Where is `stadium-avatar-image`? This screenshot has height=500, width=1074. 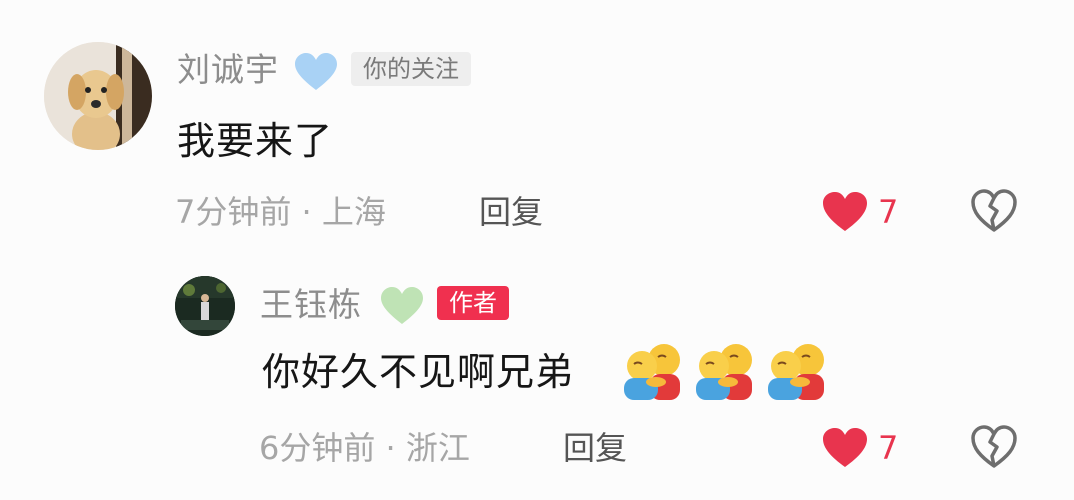 stadium-avatar-image is located at coordinates (205, 306).